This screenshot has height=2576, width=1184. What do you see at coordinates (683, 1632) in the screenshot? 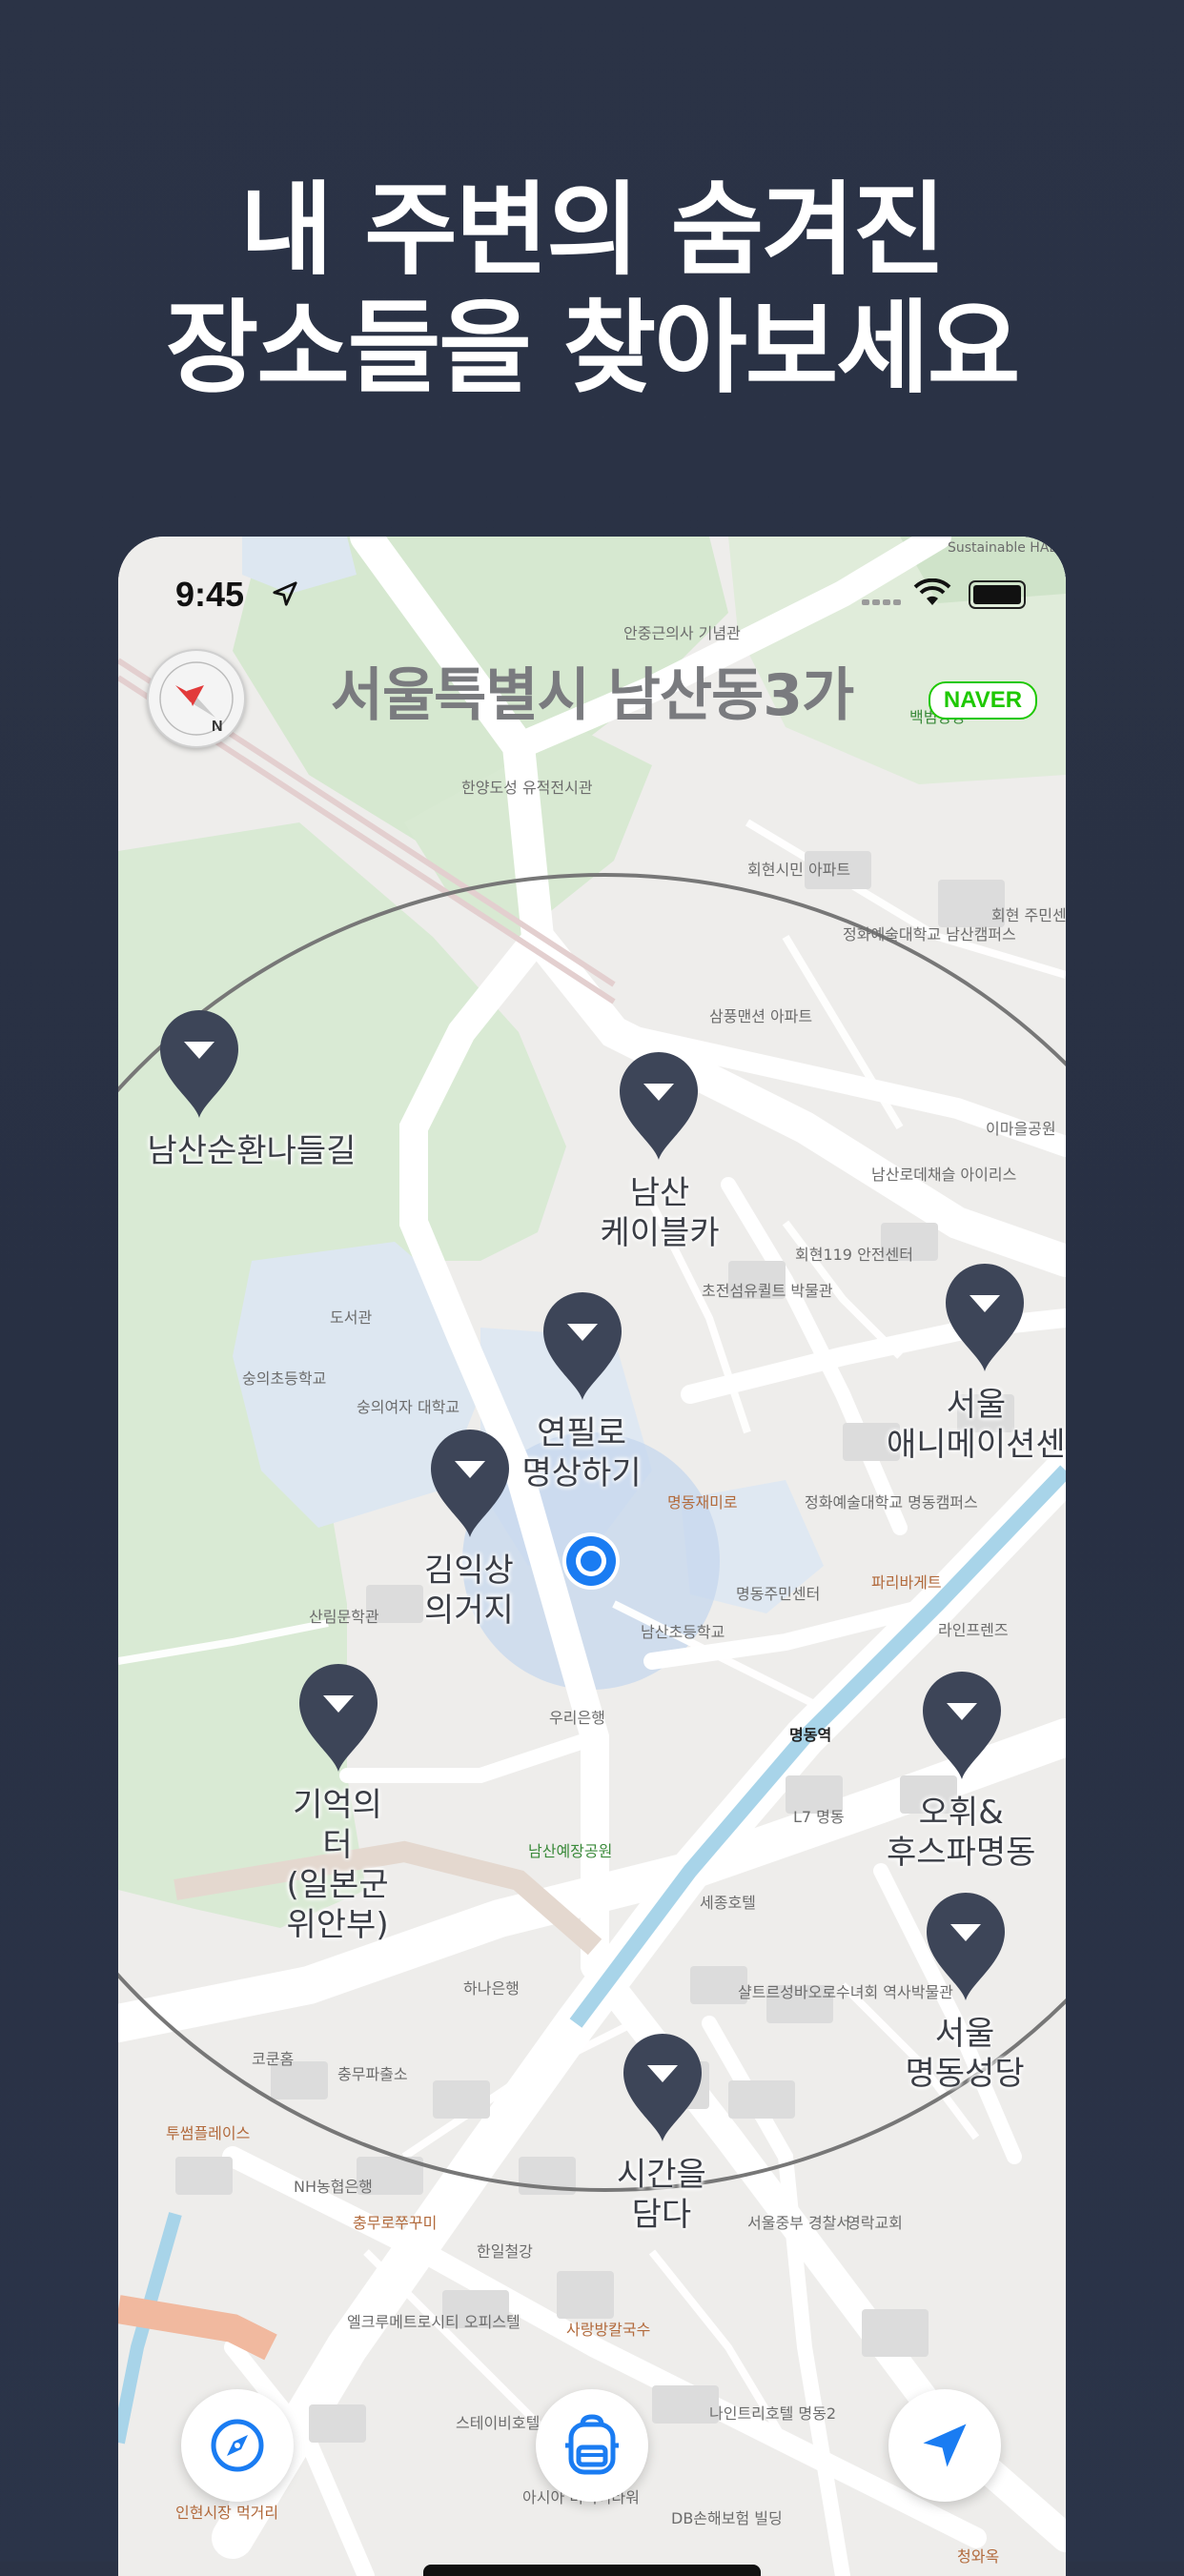
I see `map-label: 남산초등학교` at bounding box center [683, 1632].